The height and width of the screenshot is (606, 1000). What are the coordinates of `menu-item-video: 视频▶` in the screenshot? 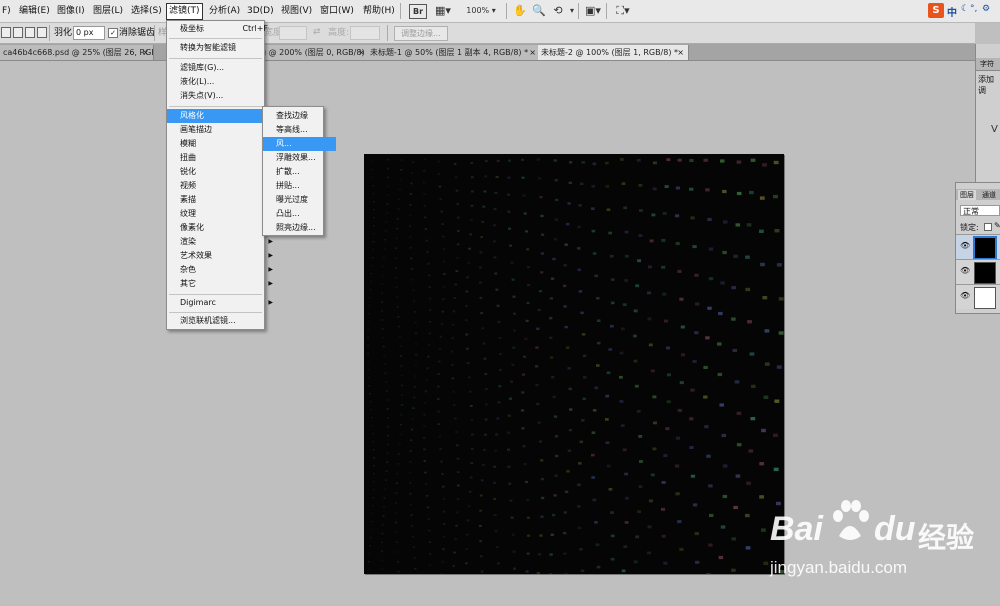 It's located at (222, 186).